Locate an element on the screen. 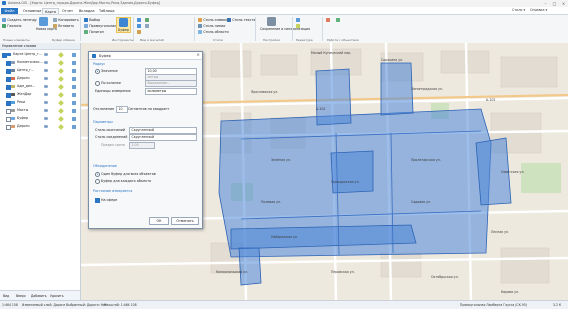 This screenshot has height=309, width=568. combine-each-label: Буфер для каждого объекта is located at coordinates (126, 181).